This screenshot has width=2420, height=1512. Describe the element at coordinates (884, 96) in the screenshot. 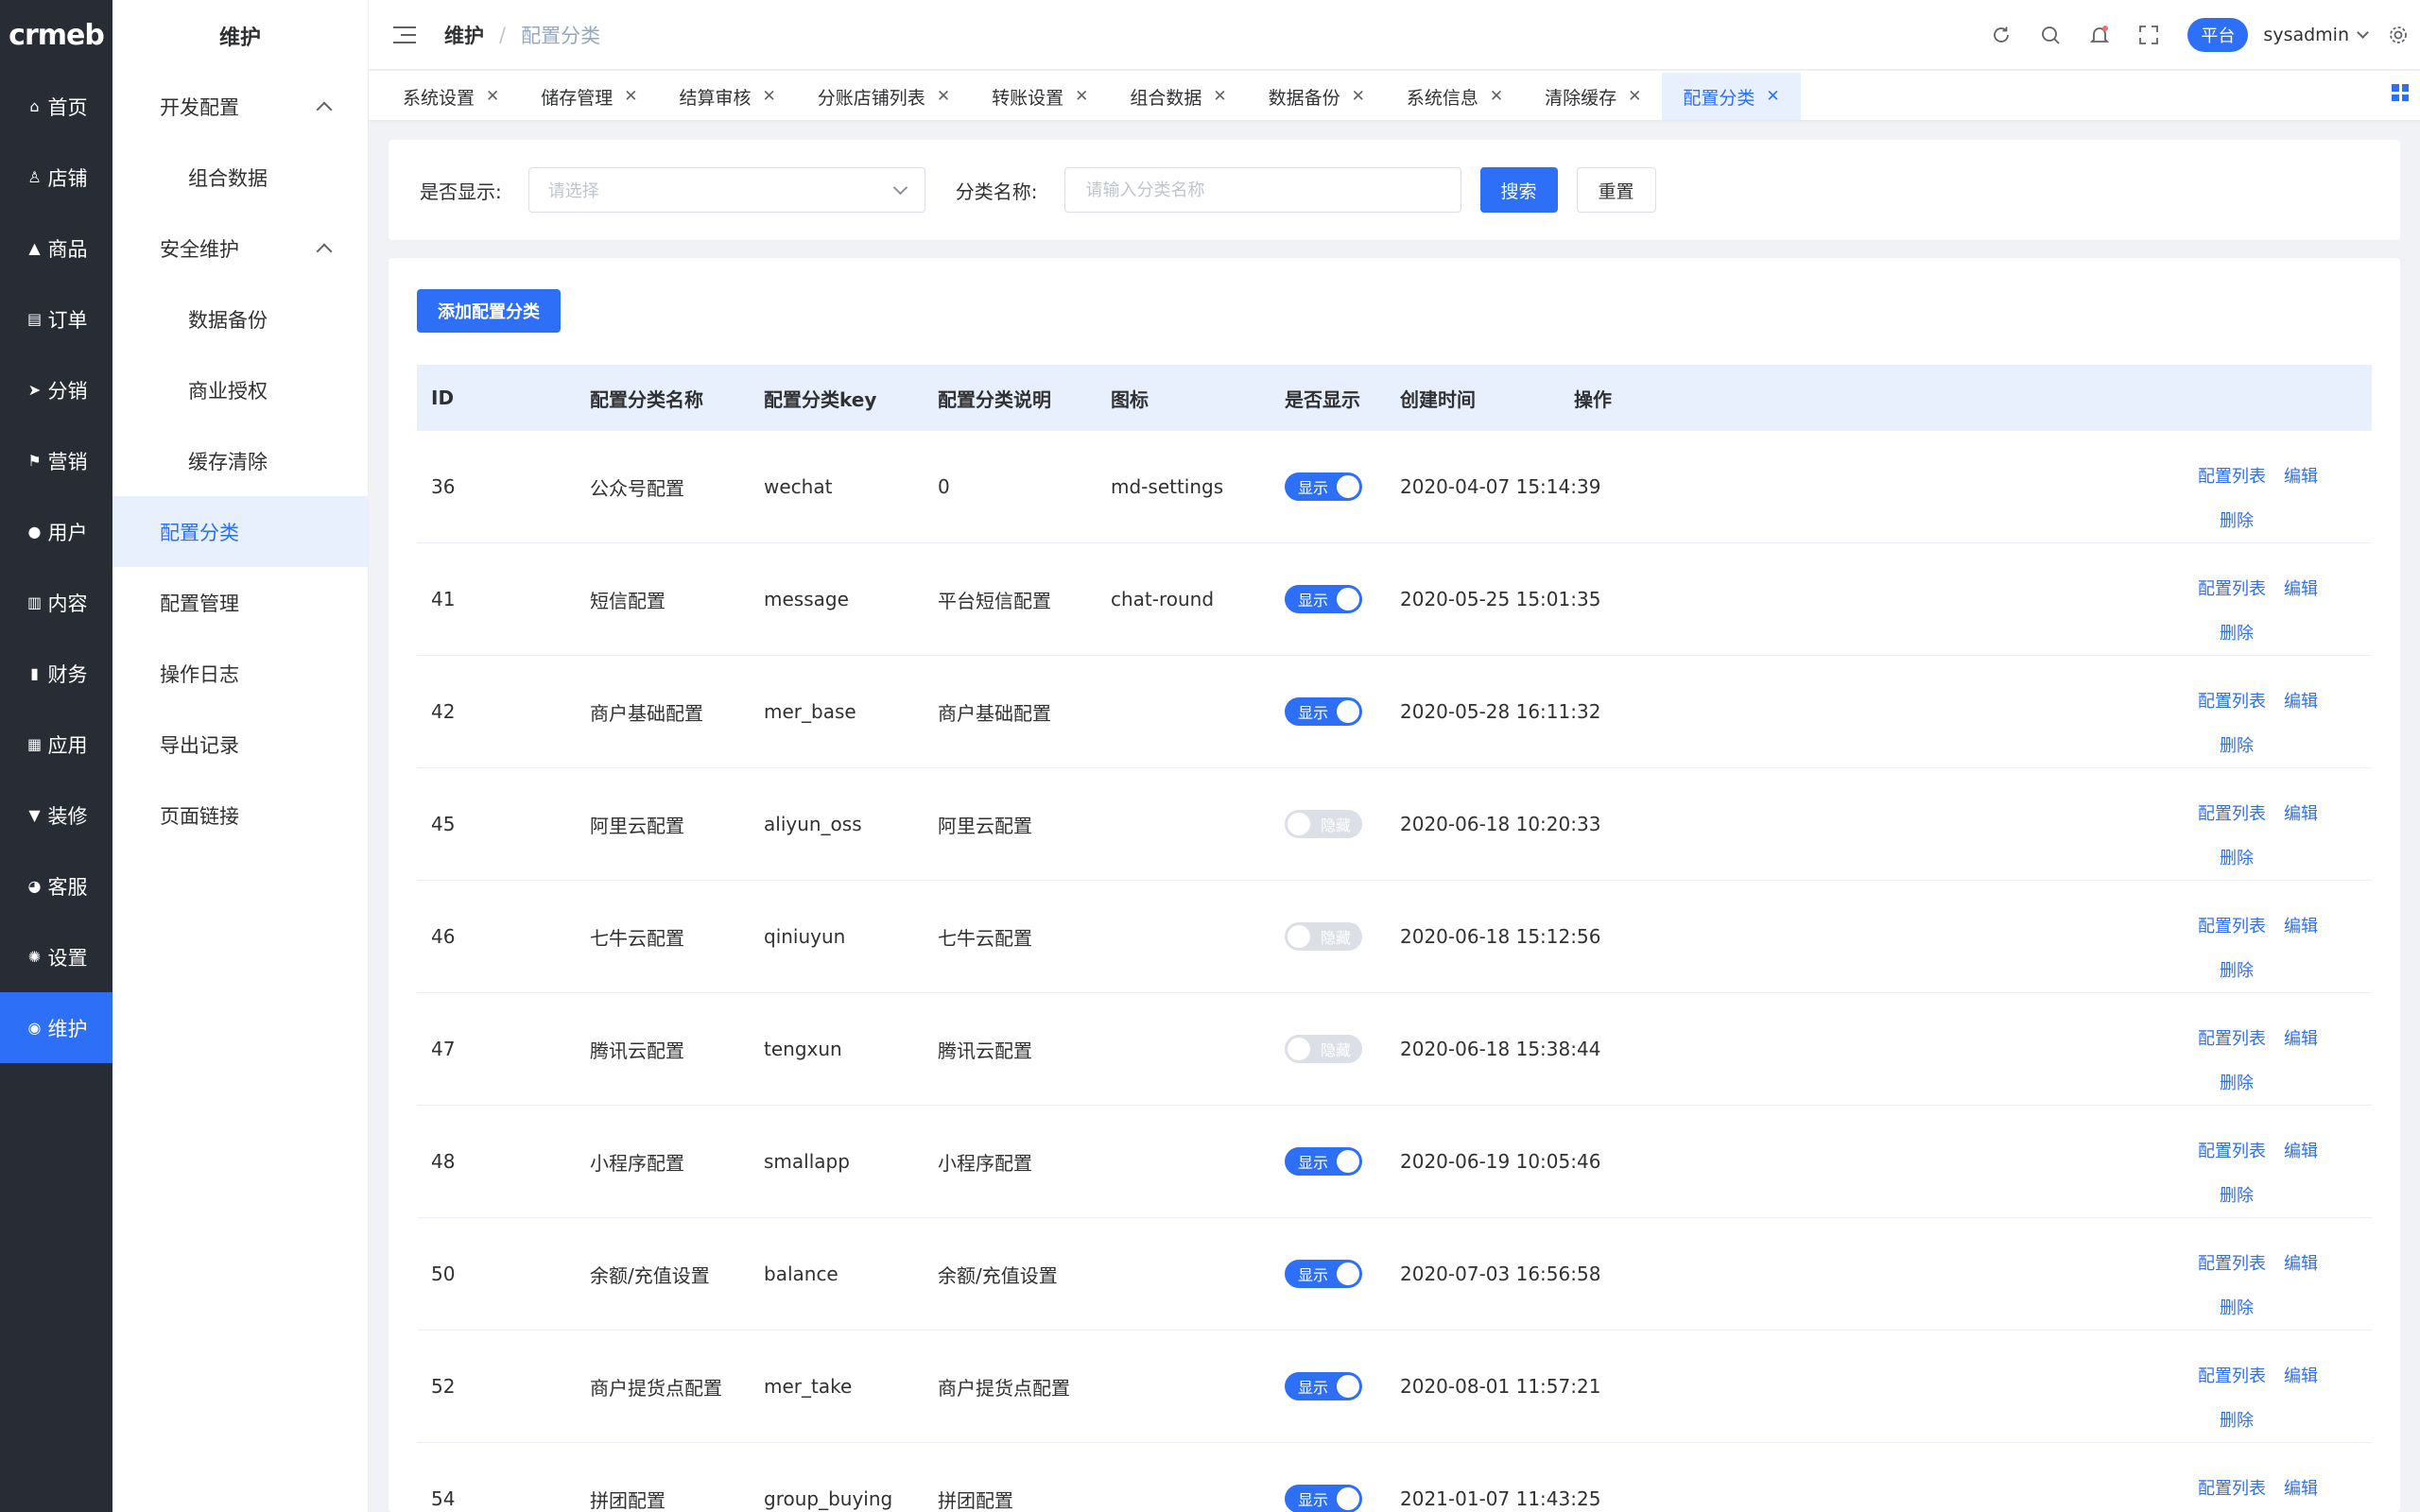

I see `tab-item: 分账店铺列表 ✕` at that location.